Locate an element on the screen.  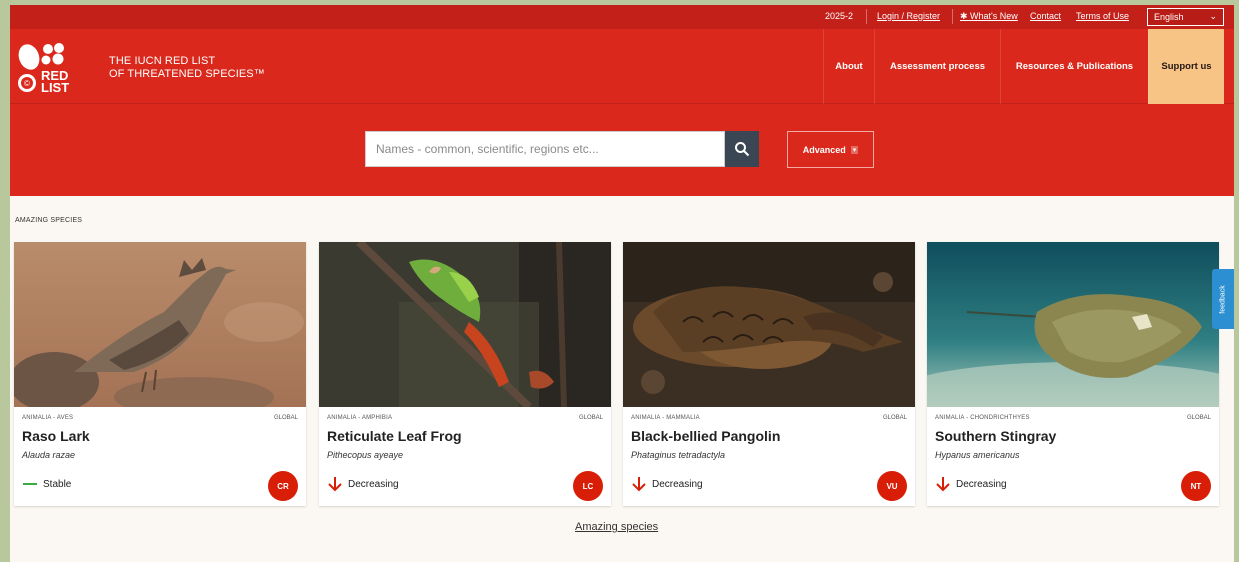
card-taxonomy: ANIMALIA - CHONDRICHTHYES is located at coordinates (982, 418).